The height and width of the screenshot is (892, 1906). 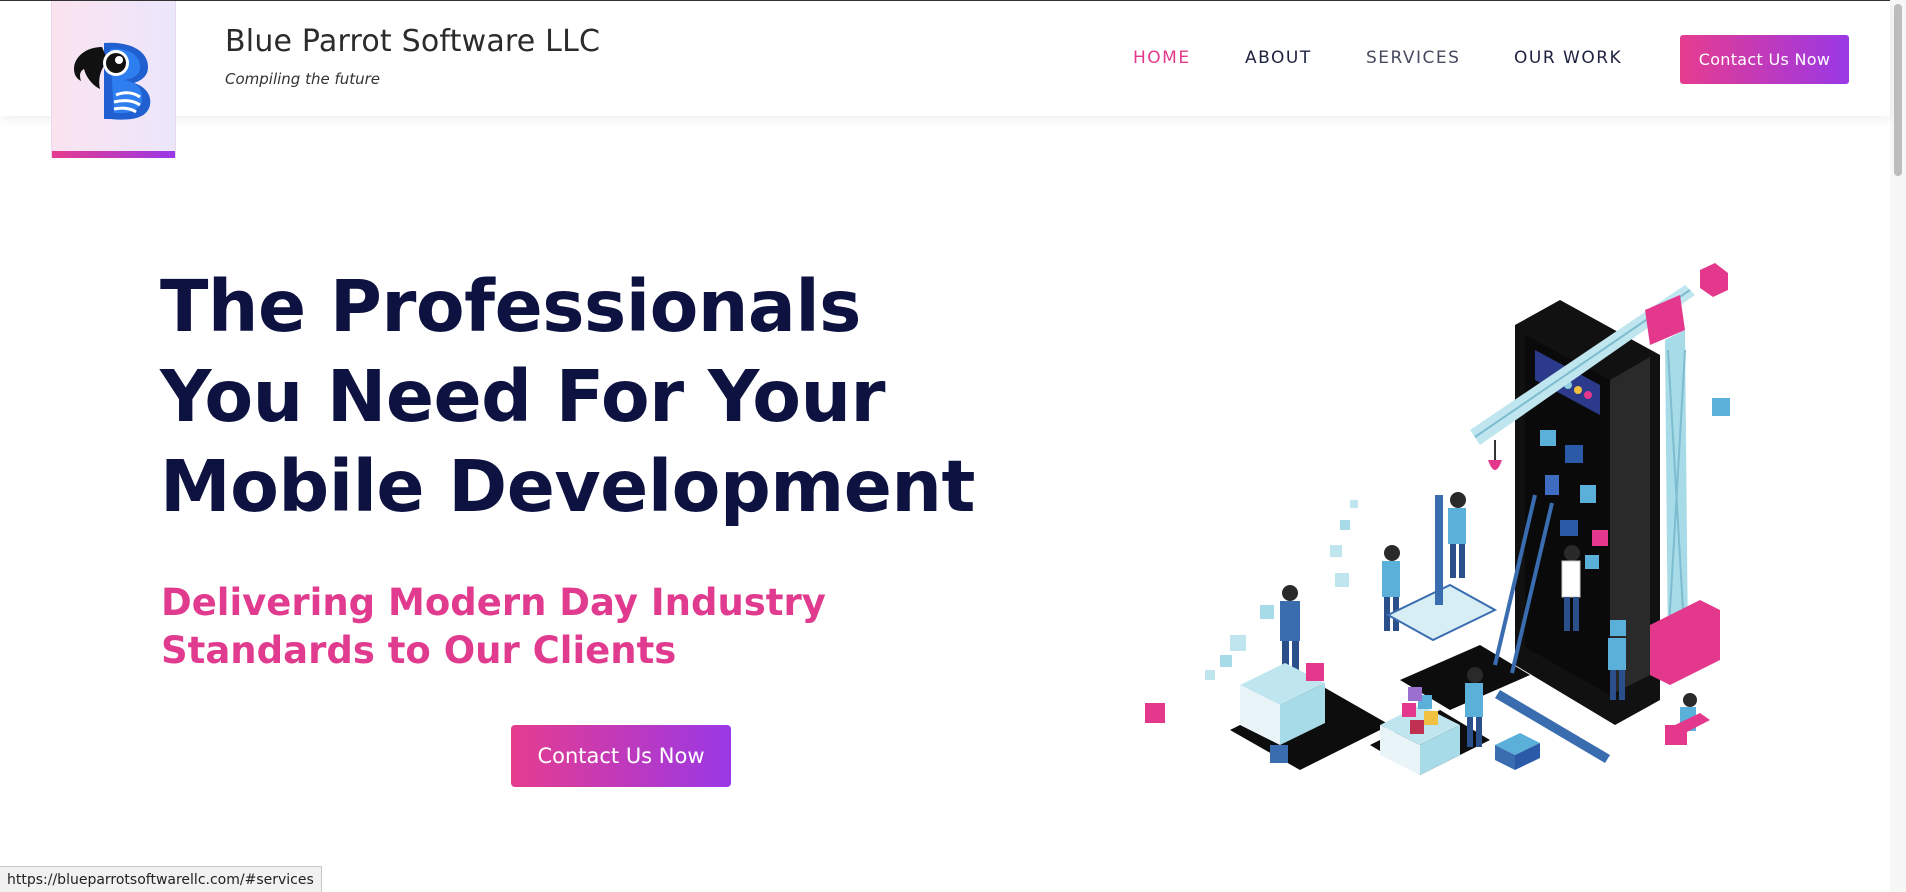 I want to click on parrot-logo-icon, so click(x=112, y=81).